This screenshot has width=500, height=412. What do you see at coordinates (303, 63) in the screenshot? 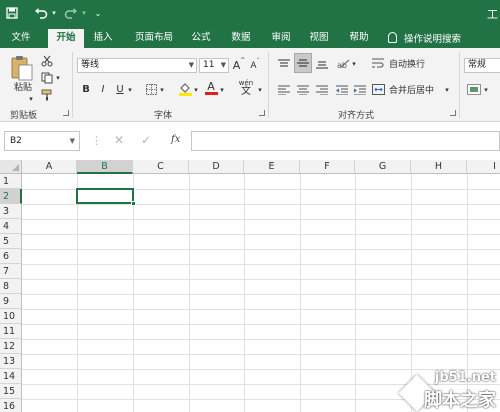
I see `middle-align-icon` at bounding box center [303, 63].